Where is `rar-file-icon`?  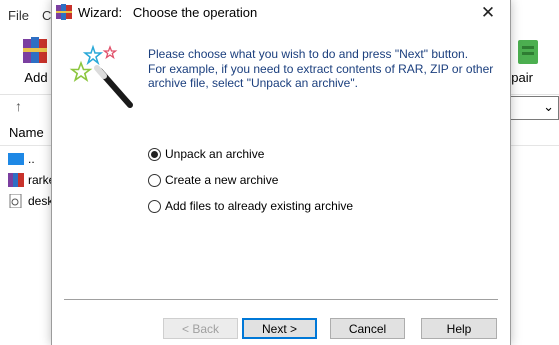
rar-file-icon is located at coordinates (16, 179).